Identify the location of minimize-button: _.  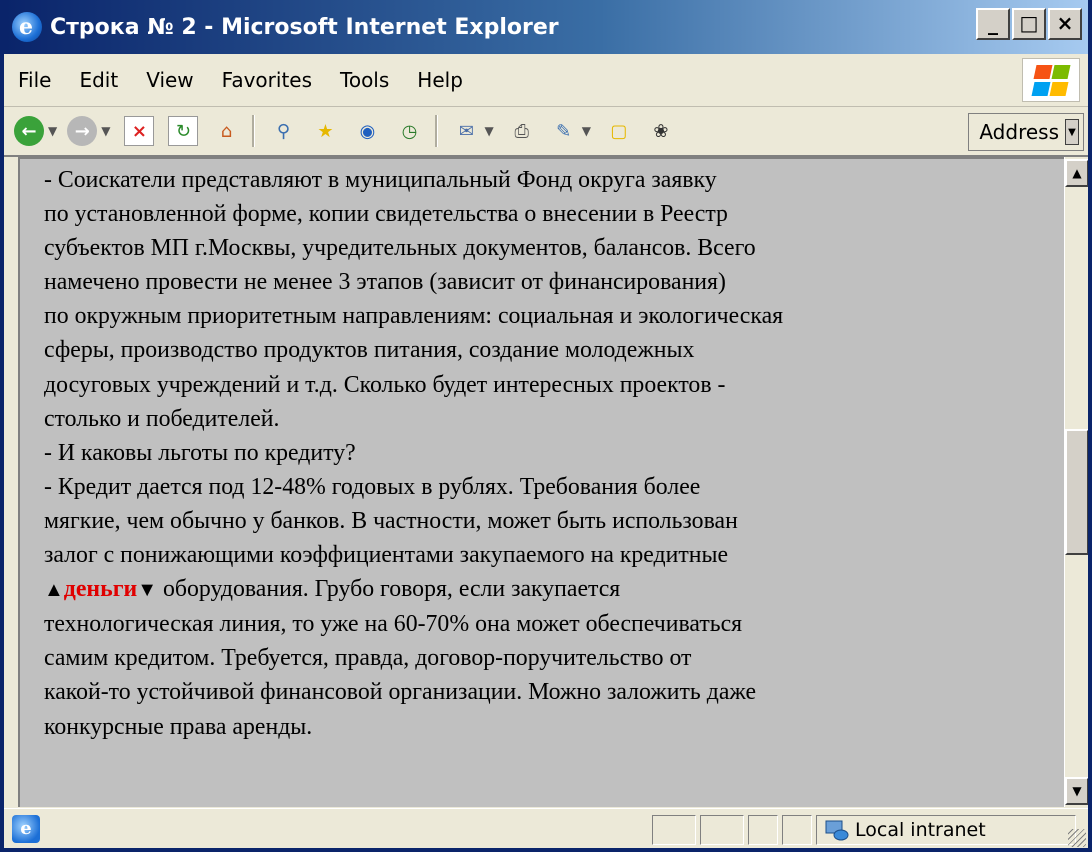
(993, 24).